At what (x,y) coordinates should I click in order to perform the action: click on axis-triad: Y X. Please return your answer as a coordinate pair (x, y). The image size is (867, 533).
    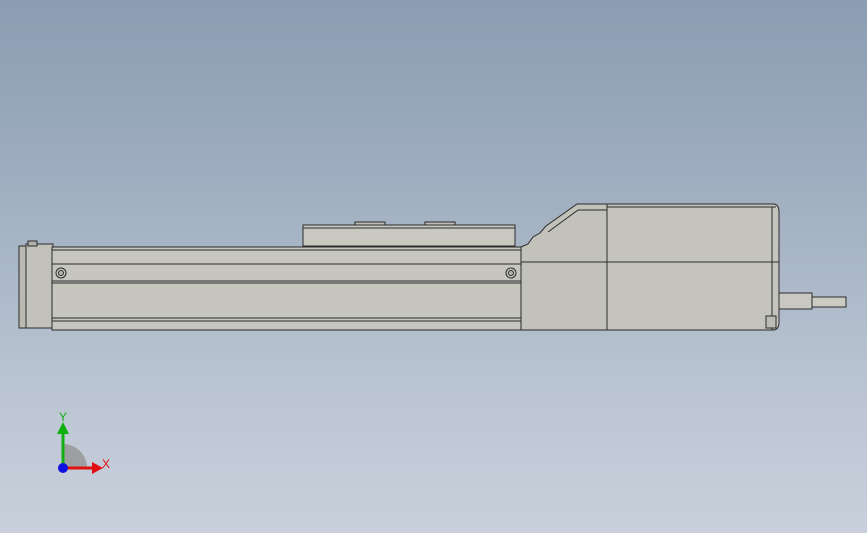
    Looking at the image, I should click on (85, 450).